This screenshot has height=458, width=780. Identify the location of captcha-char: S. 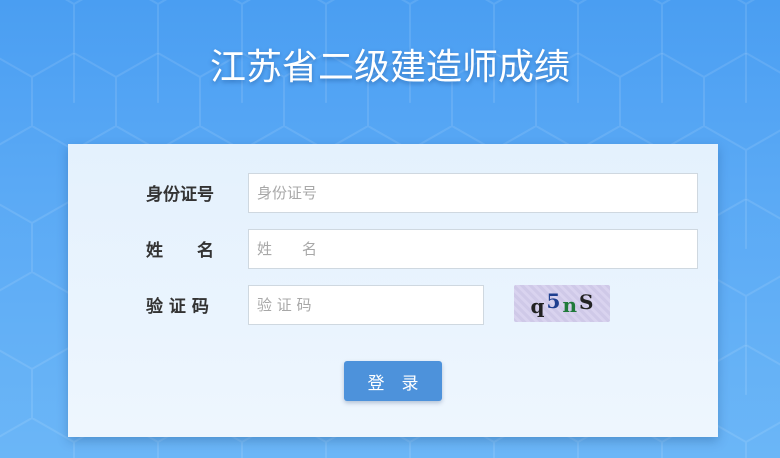
(586, 301).